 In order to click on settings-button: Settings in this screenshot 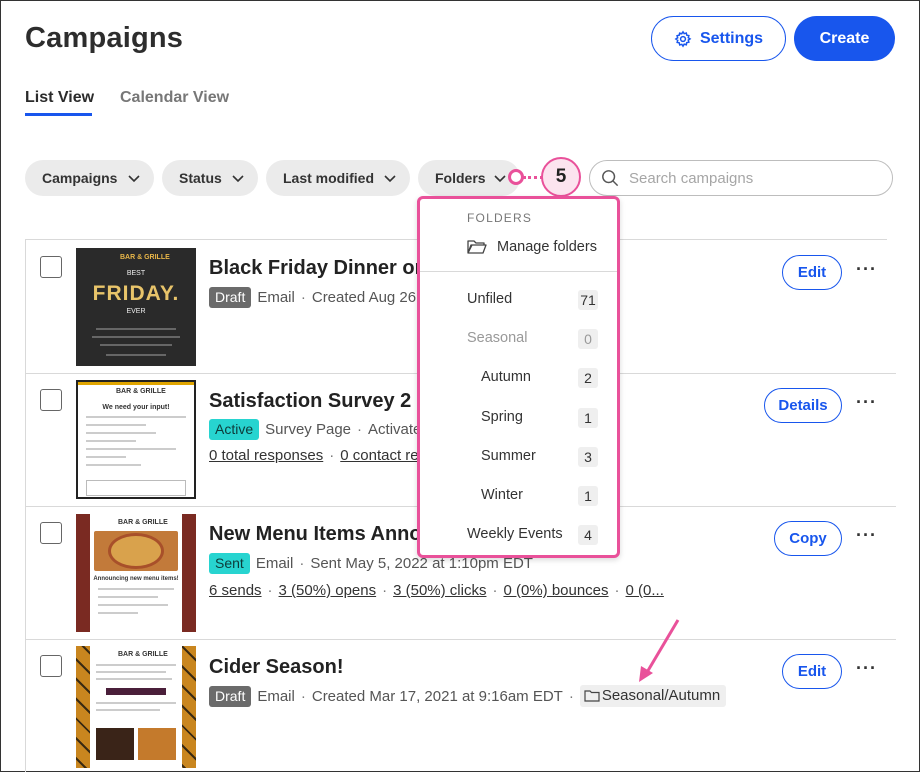, I will do `click(718, 38)`.